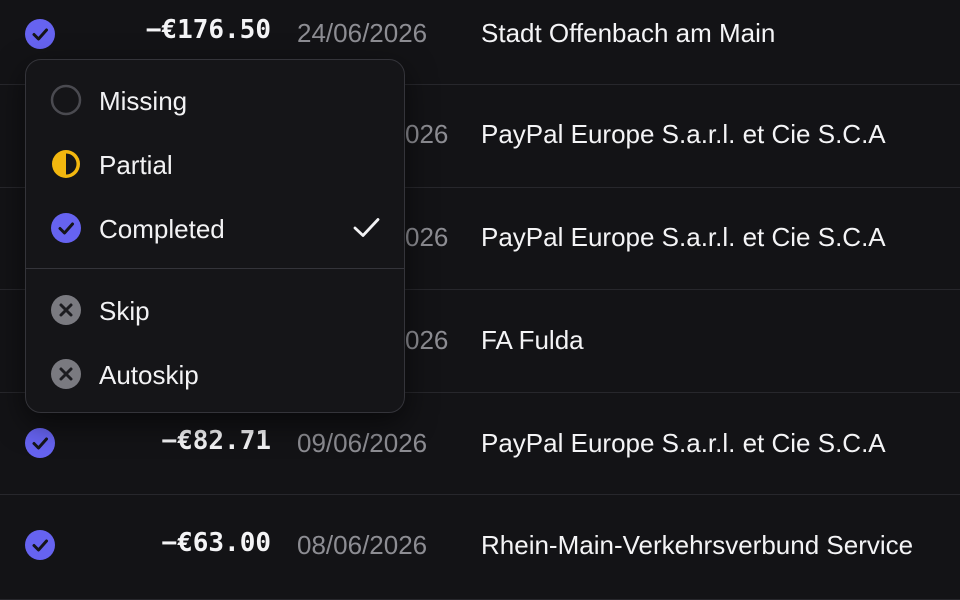  What do you see at coordinates (208, 30) in the screenshot?
I see `transaction-amount: −€176.50` at bounding box center [208, 30].